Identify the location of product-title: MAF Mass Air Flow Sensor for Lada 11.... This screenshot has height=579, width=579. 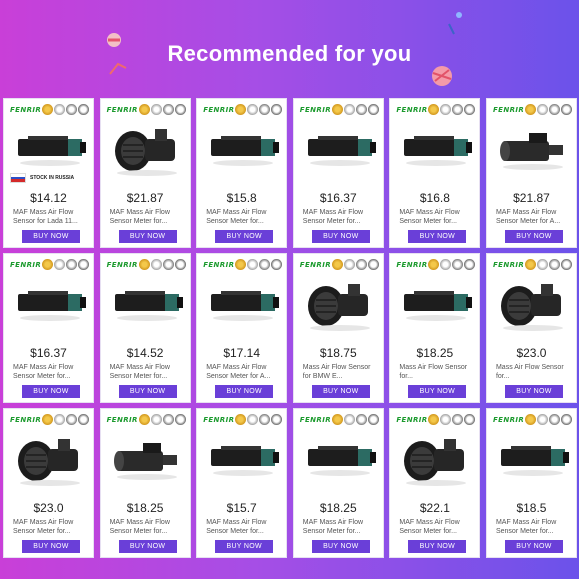
(51, 217).